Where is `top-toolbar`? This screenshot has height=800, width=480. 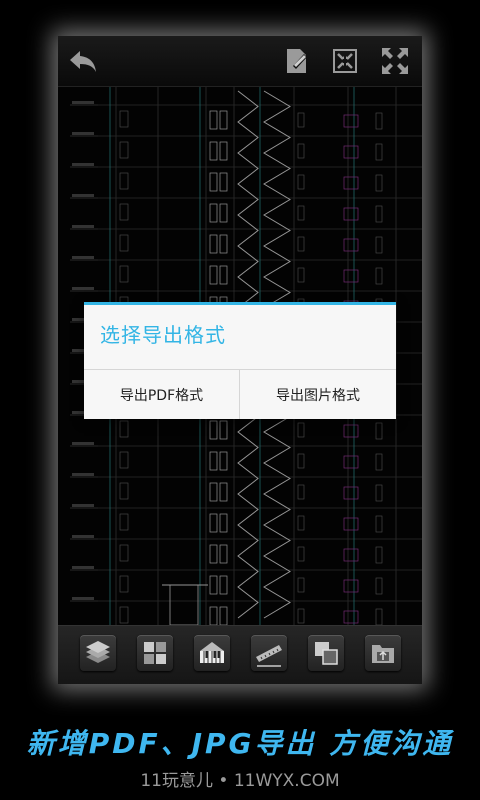 top-toolbar is located at coordinates (240, 61).